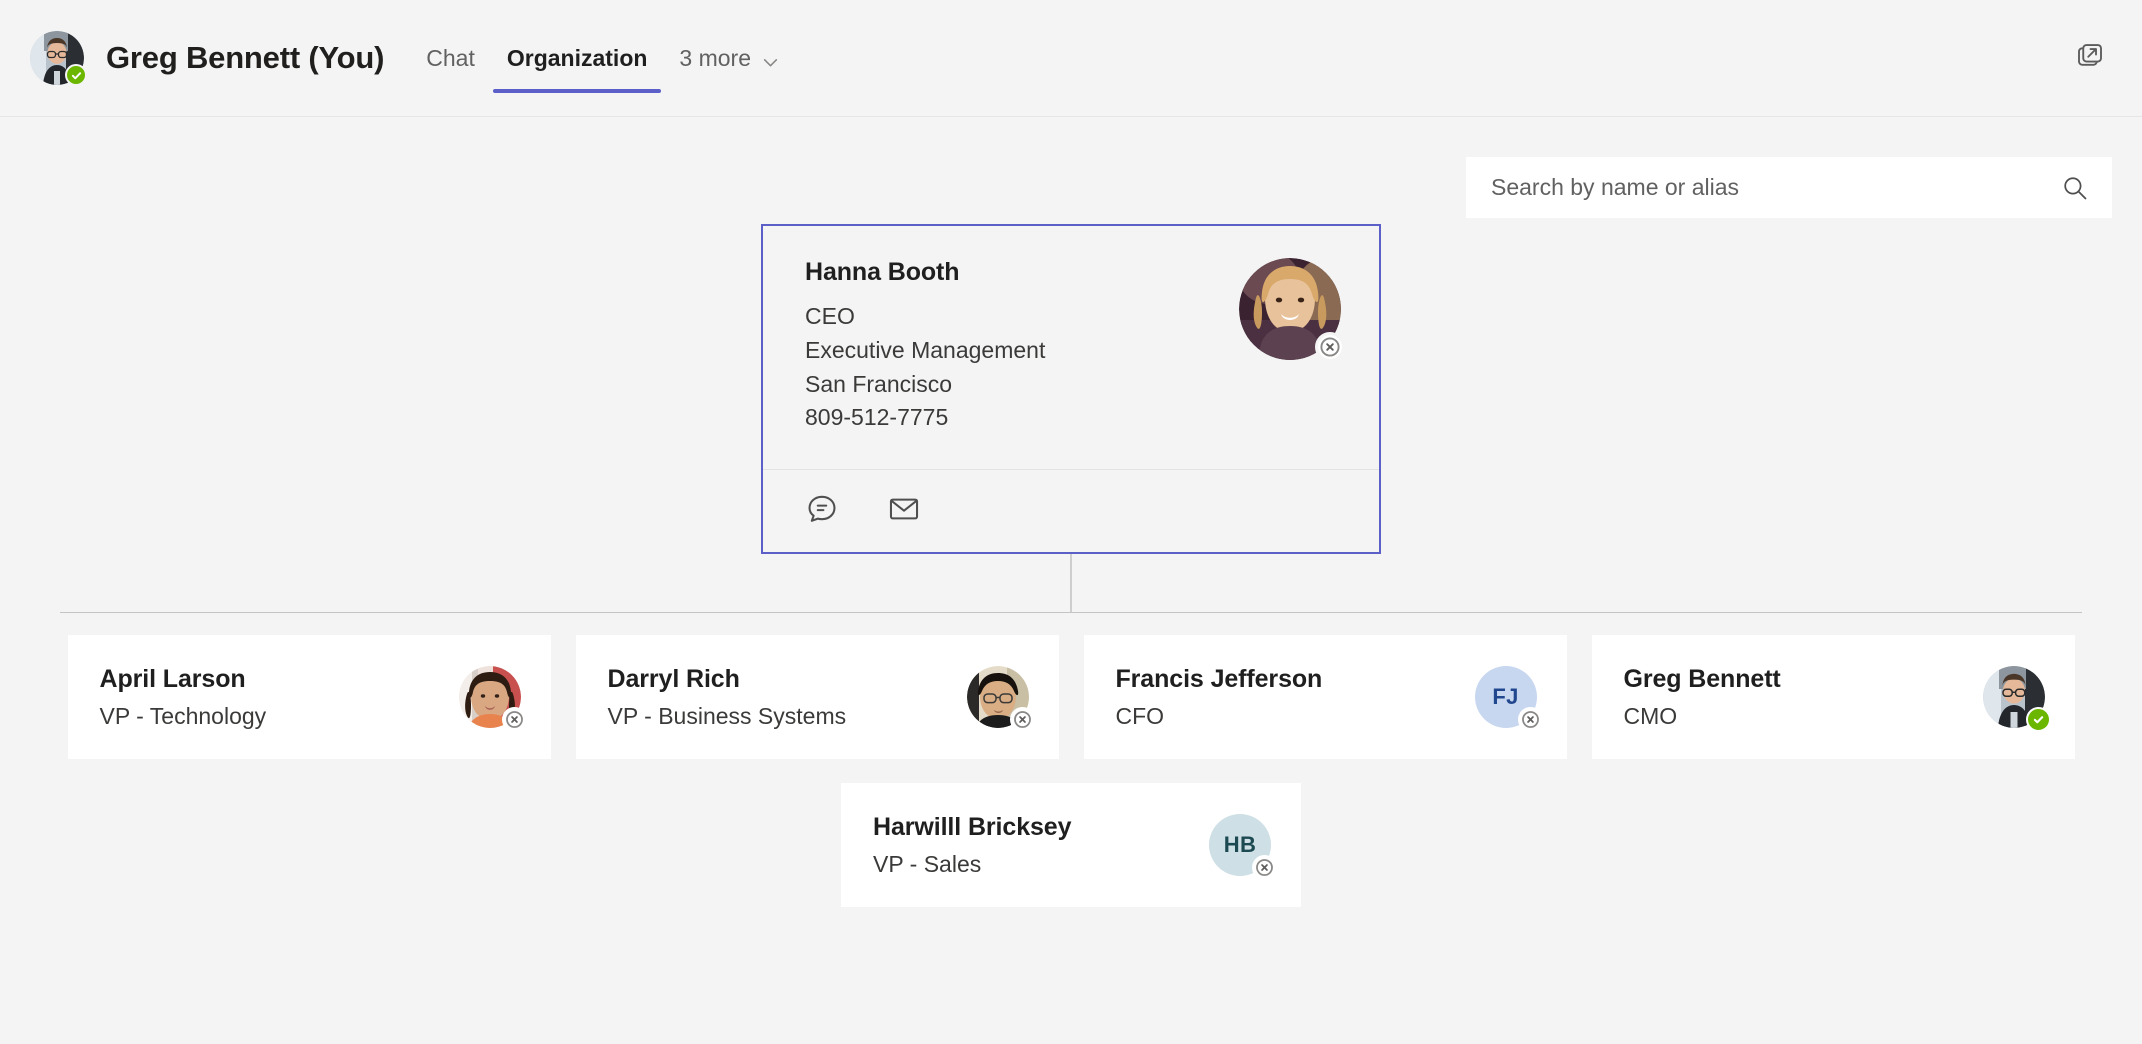 Image resolution: width=2142 pixels, height=1044 pixels. I want to click on child-role: VP - Sales, so click(927, 863).